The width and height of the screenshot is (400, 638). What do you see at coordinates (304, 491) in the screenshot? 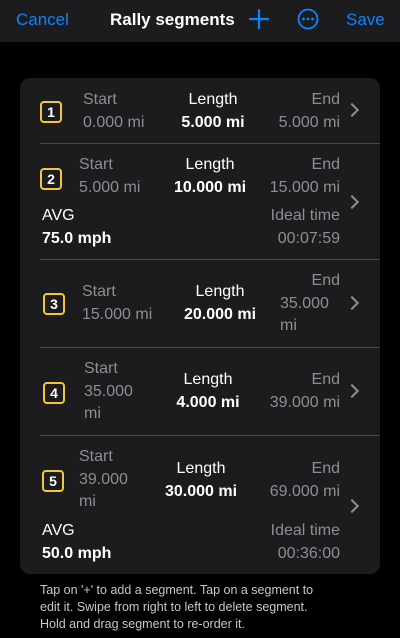
I see `end-value: 69.000 mi` at bounding box center [304, 491].